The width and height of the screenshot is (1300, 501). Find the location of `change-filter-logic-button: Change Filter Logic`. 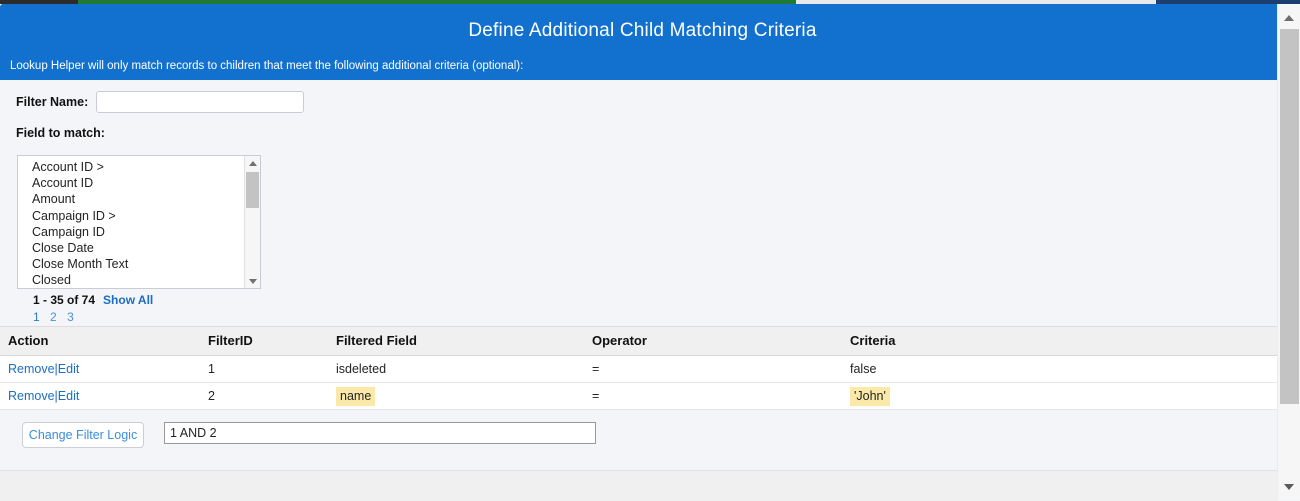

change-filter-logic-button: Change Filter Logic is located at coordinates (83, 435).